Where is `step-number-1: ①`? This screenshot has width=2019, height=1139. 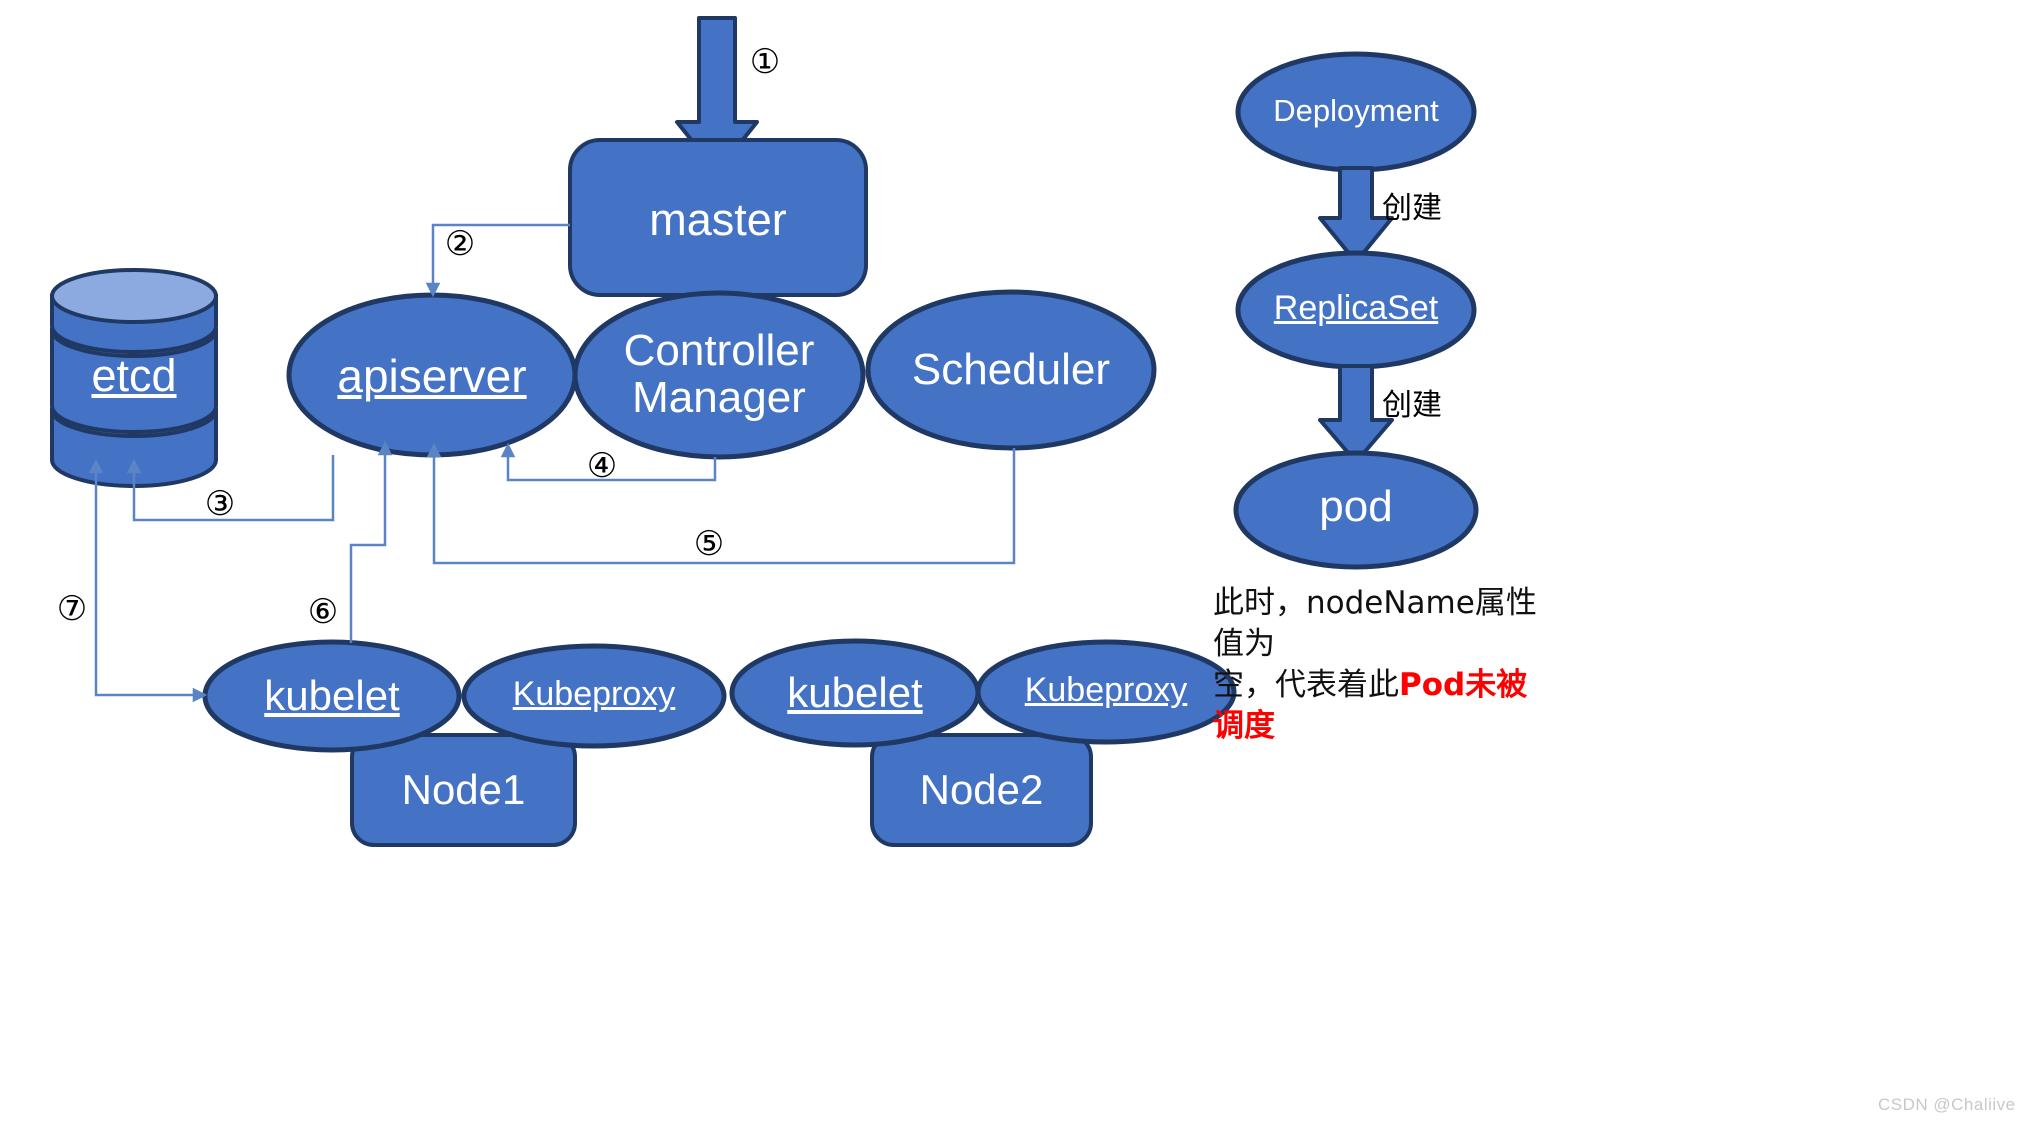 step-number-1: ① is located at coordinates (765, 62).